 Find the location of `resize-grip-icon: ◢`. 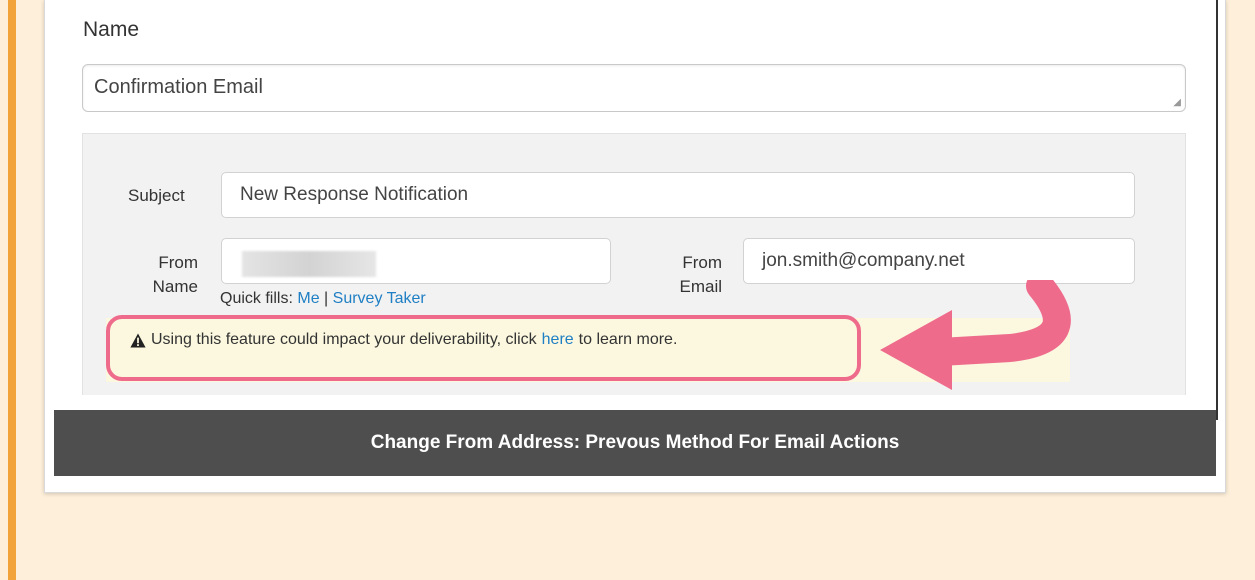

resize-grip-icon: ◢ is located at coordinates (1177, 102).